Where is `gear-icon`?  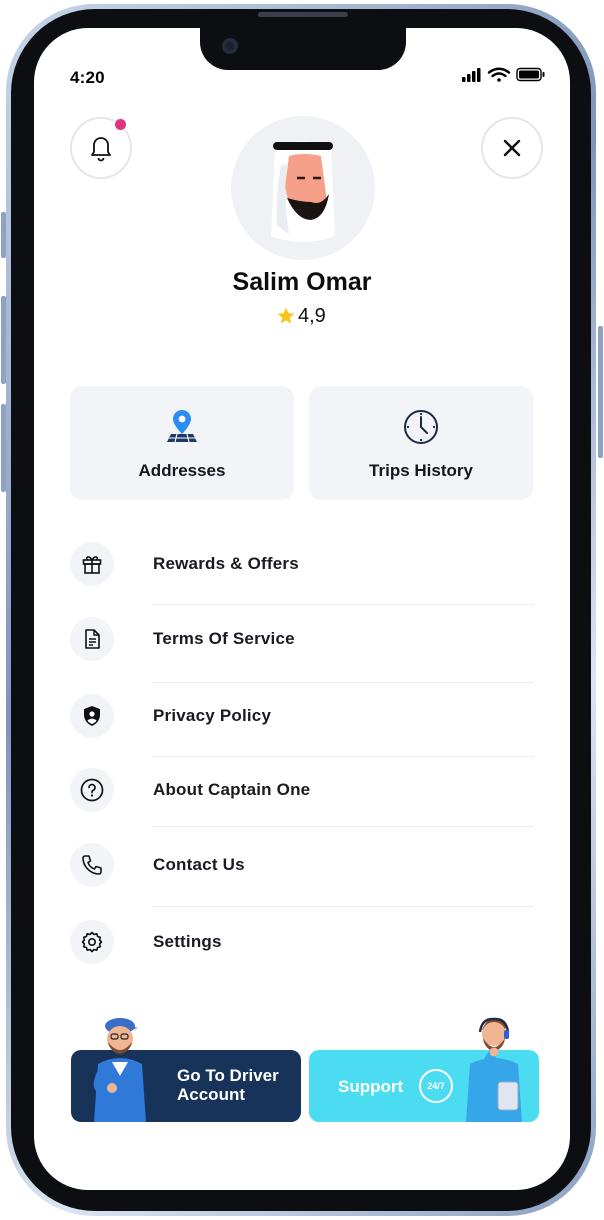
gear-icon is located at coordinates (92, 942).